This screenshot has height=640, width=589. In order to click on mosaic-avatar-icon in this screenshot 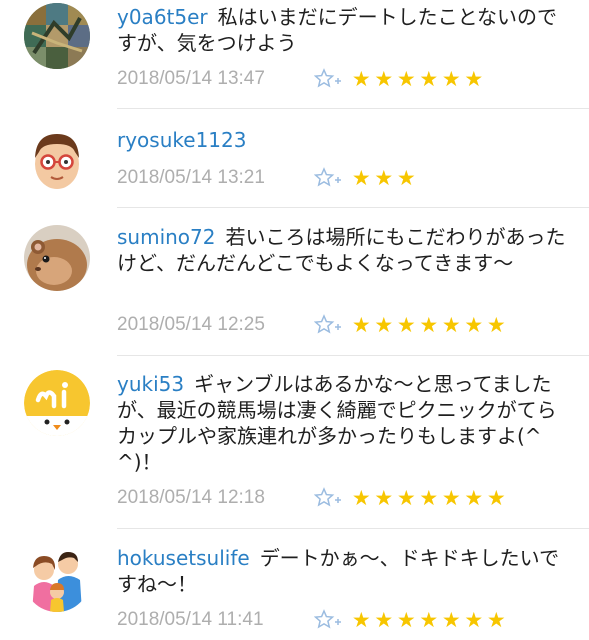, I will do `click(57, 36)`.